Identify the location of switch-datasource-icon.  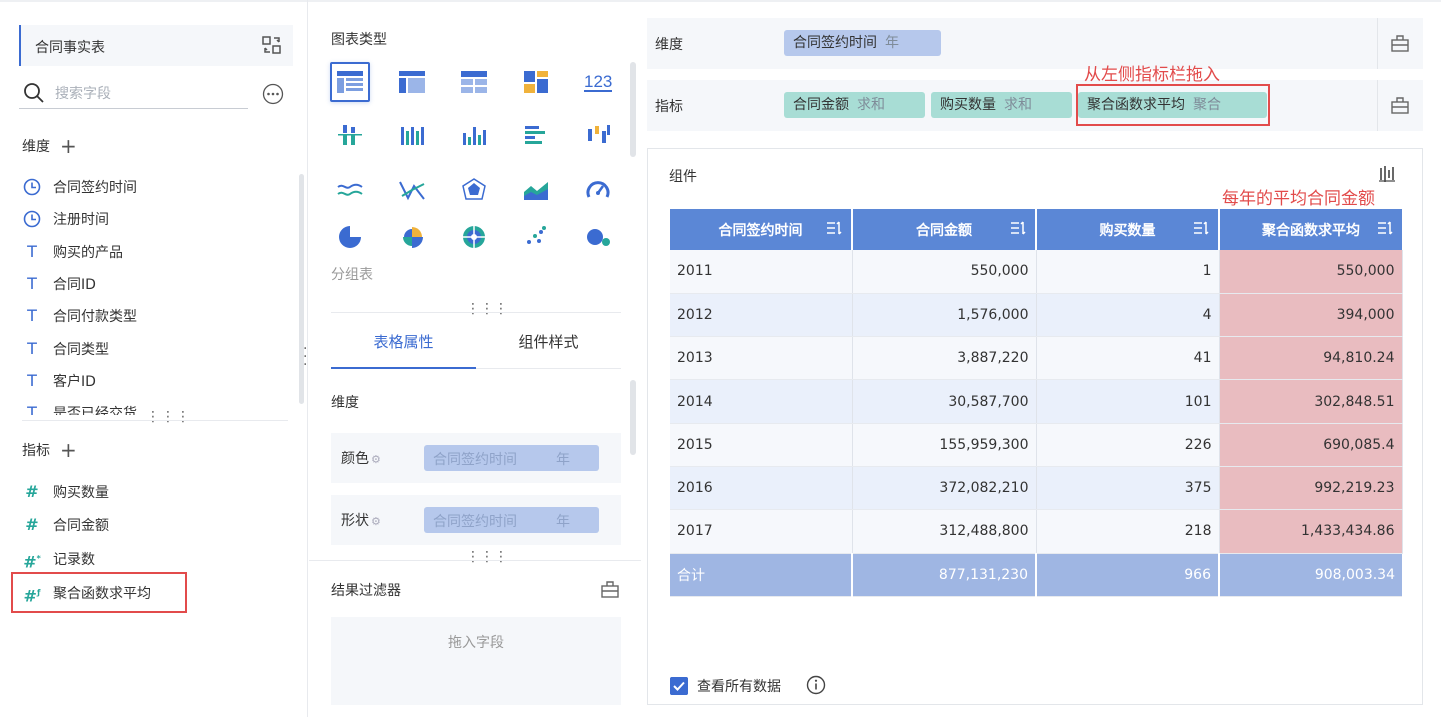
(272, 45).